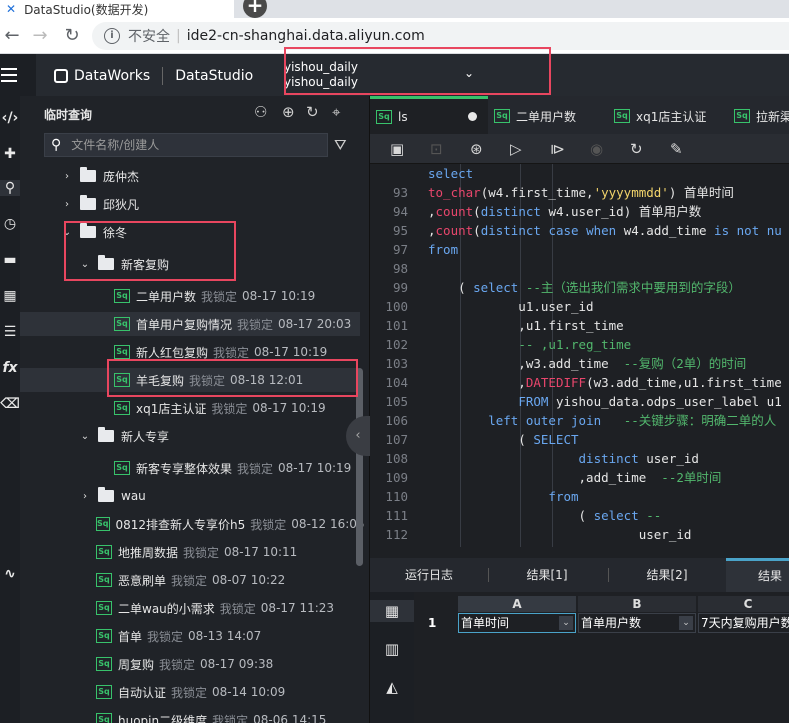 Image resolution: width=789 pixels, height=723 pixels. Describe the element at coordinates (392, 611) in the screenshot. I see `table-view-icon: ▦` at that location.